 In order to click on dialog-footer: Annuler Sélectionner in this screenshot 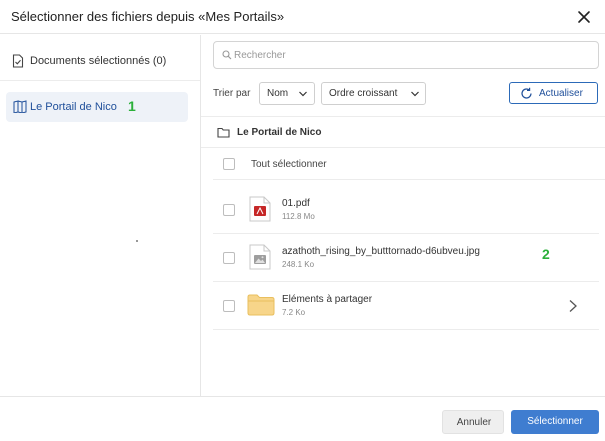, I will do `click(302, 418)`.